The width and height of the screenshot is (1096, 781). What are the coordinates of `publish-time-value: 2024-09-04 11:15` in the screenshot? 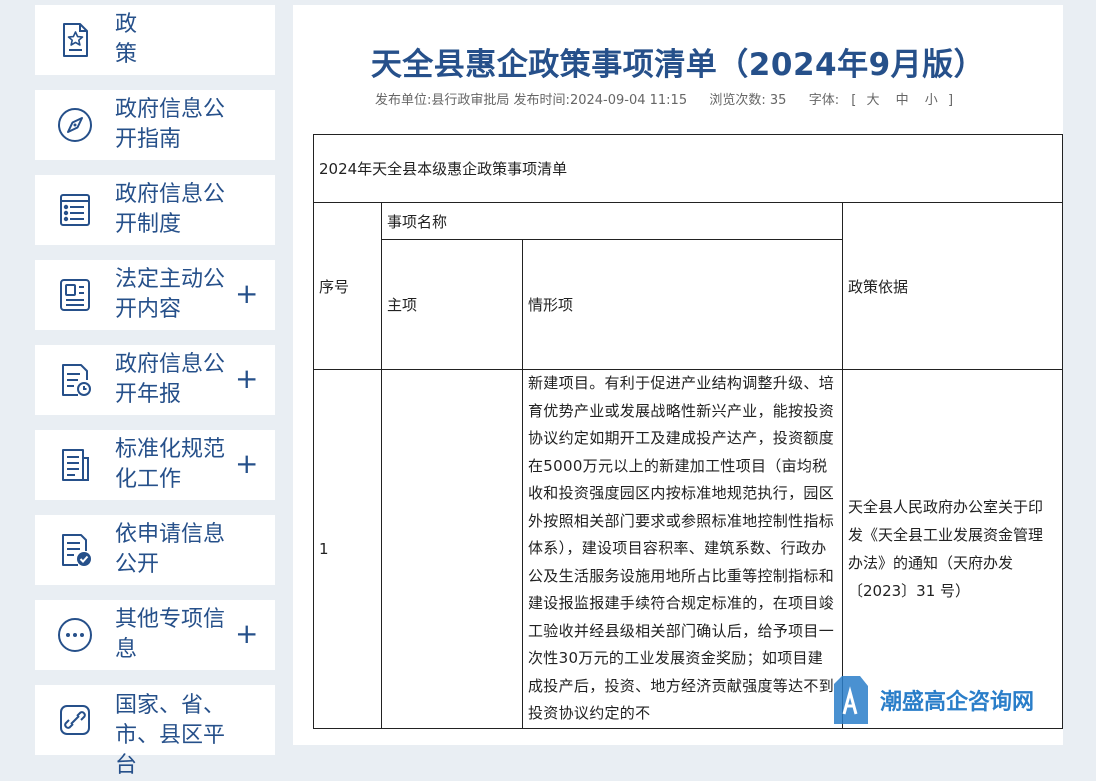 It's located at (628, 100).